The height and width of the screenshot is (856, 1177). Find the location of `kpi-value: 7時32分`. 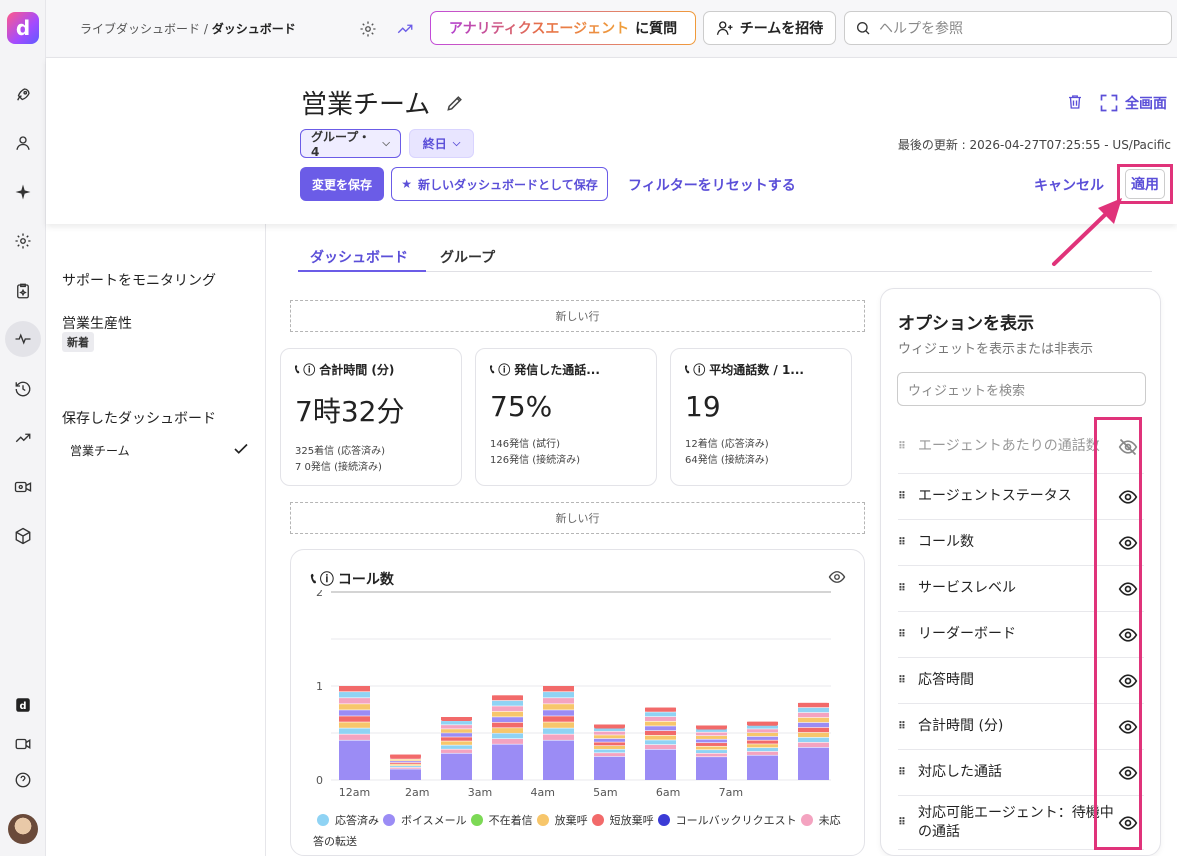

kpi-value: 7時32分 is located at coordinates (350, 411).